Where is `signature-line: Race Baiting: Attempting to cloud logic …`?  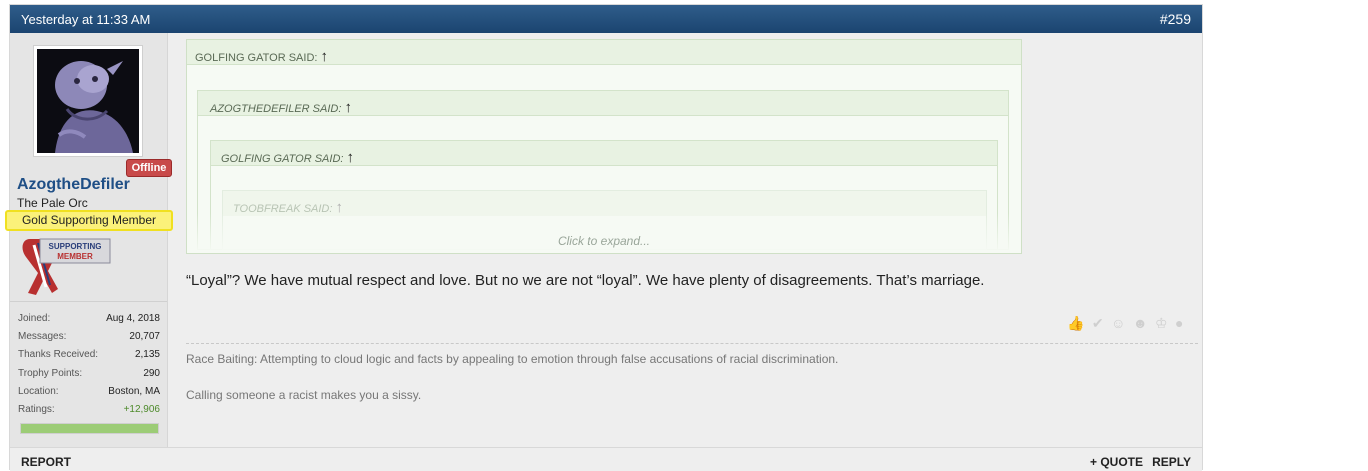
signature-line: Race Baiting: Attempting to cloud logic … is located at coordinates (512, 359).